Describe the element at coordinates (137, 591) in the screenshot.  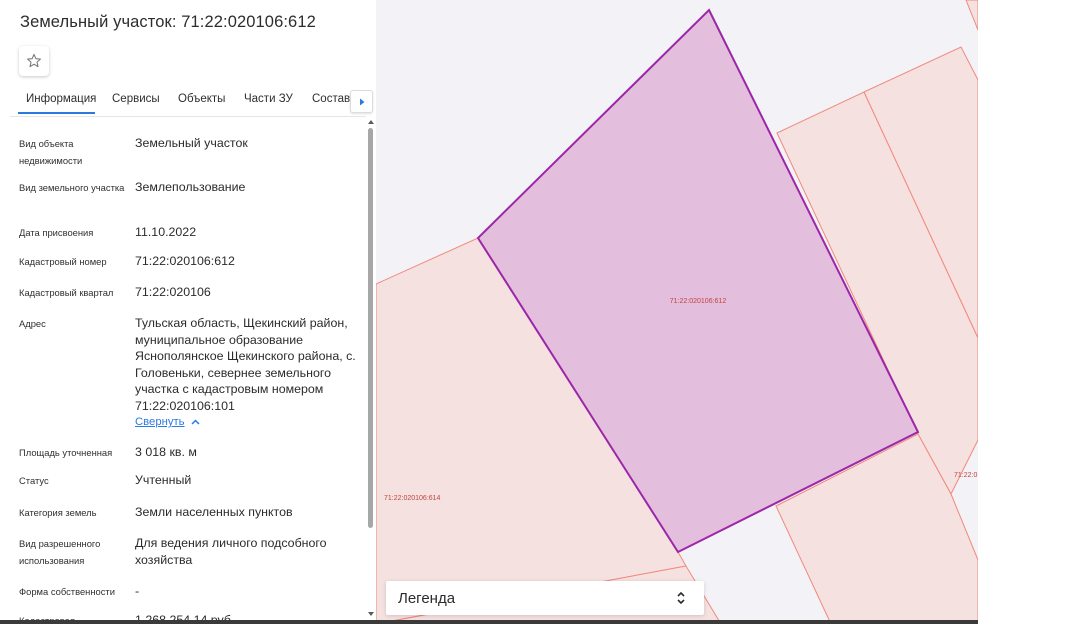
I see `property-value: -` at that location.